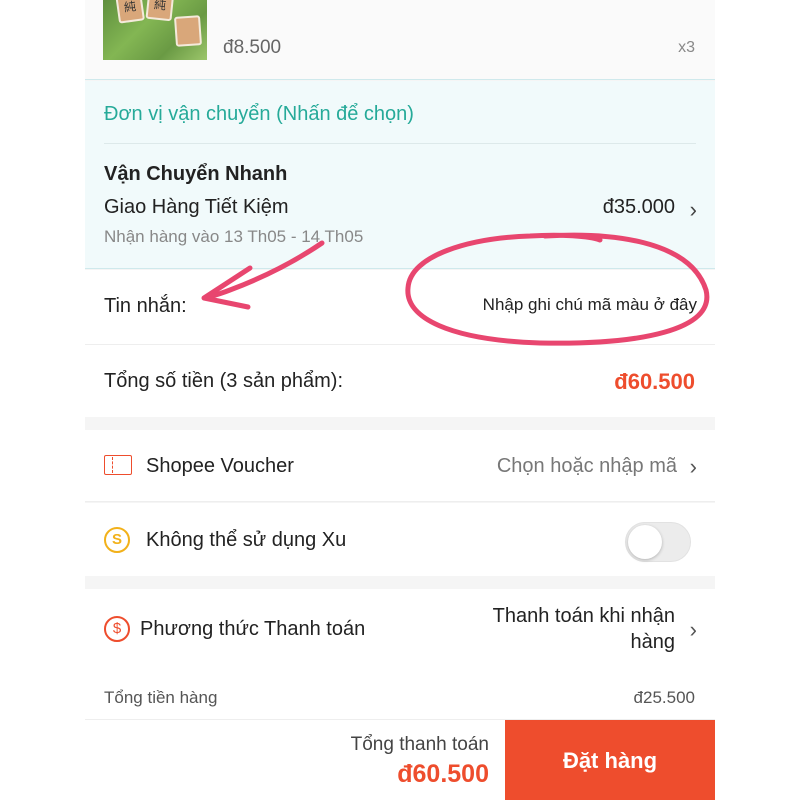 Image resolution: width=800 pixels, height=800 pixels. I want to click on delivery-estimate: Nhận hàng vào 13 Th05 - 14 Th05, so click(234, 236).